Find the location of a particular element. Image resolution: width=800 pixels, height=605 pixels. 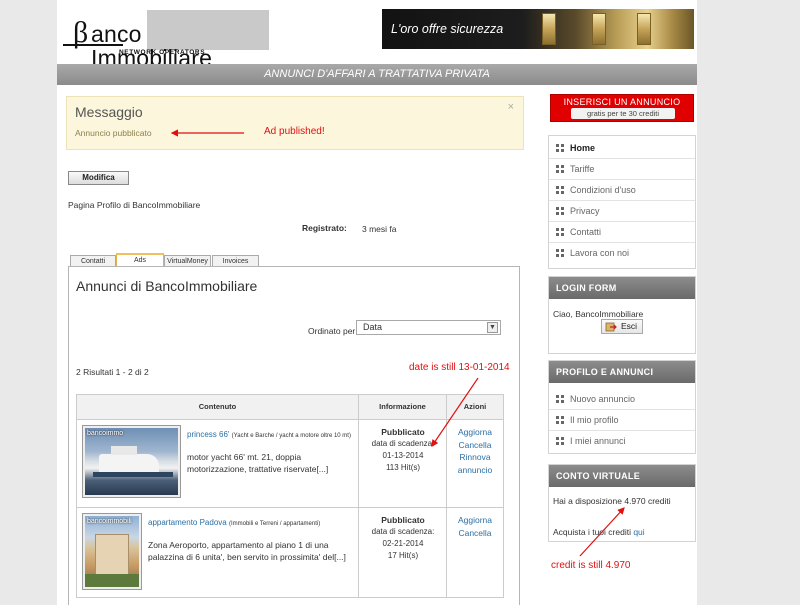

menu-item-conditions: Condizioni d'uso is located at coordinates (622, 190).